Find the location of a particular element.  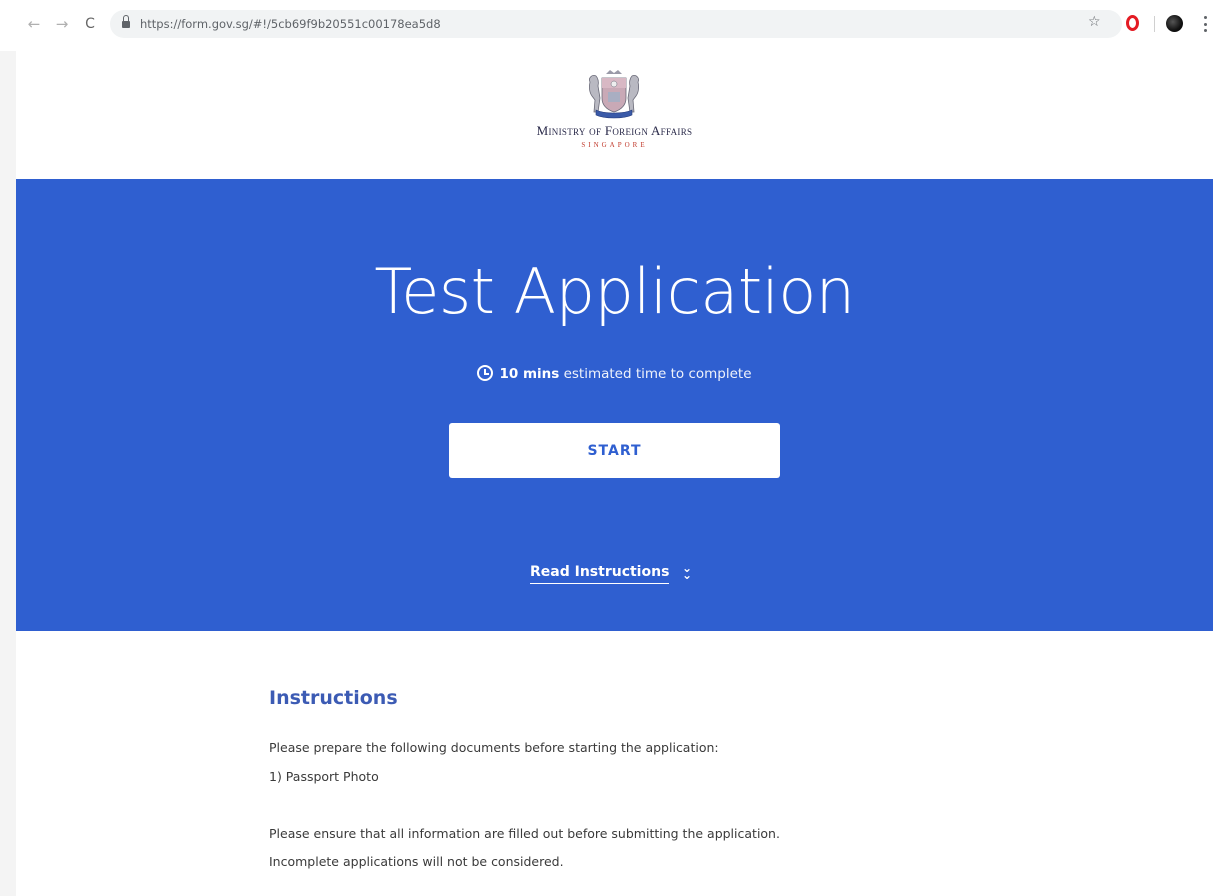

start-button: START is located at coordinates (614, 450).